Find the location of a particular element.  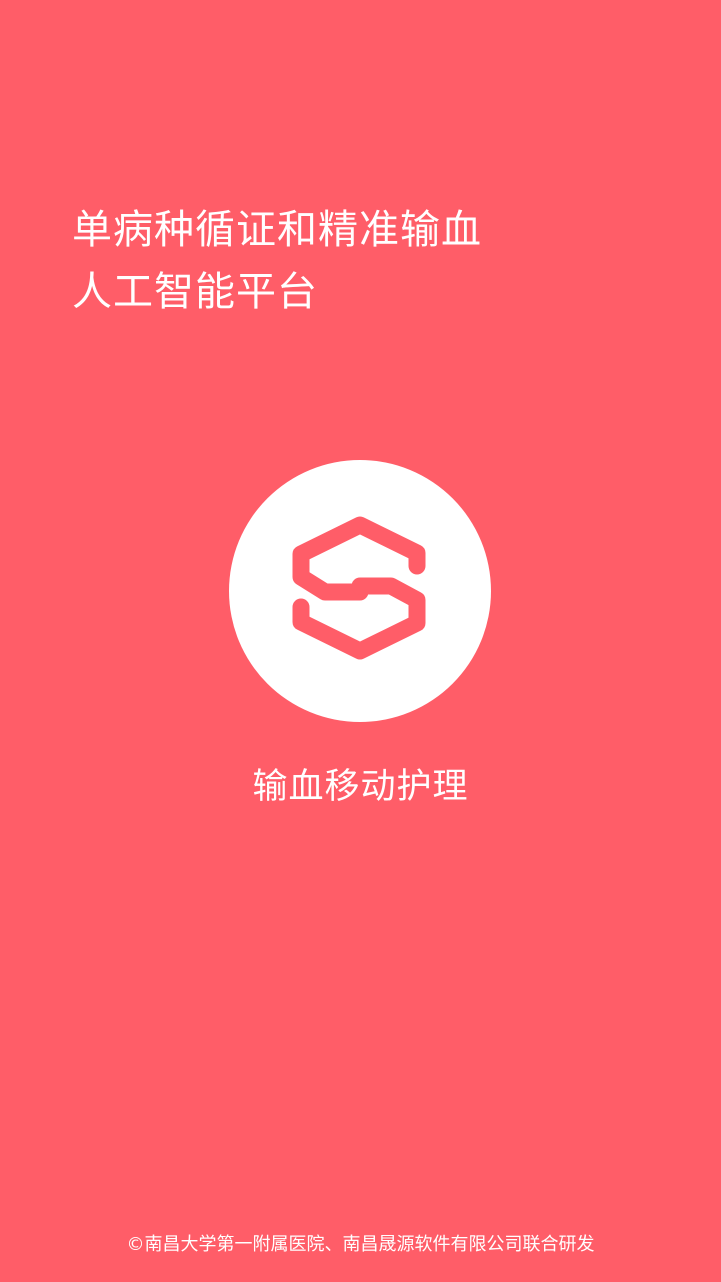

headline-line-2: 人工智能平台 is located at coordinates (195, 292).